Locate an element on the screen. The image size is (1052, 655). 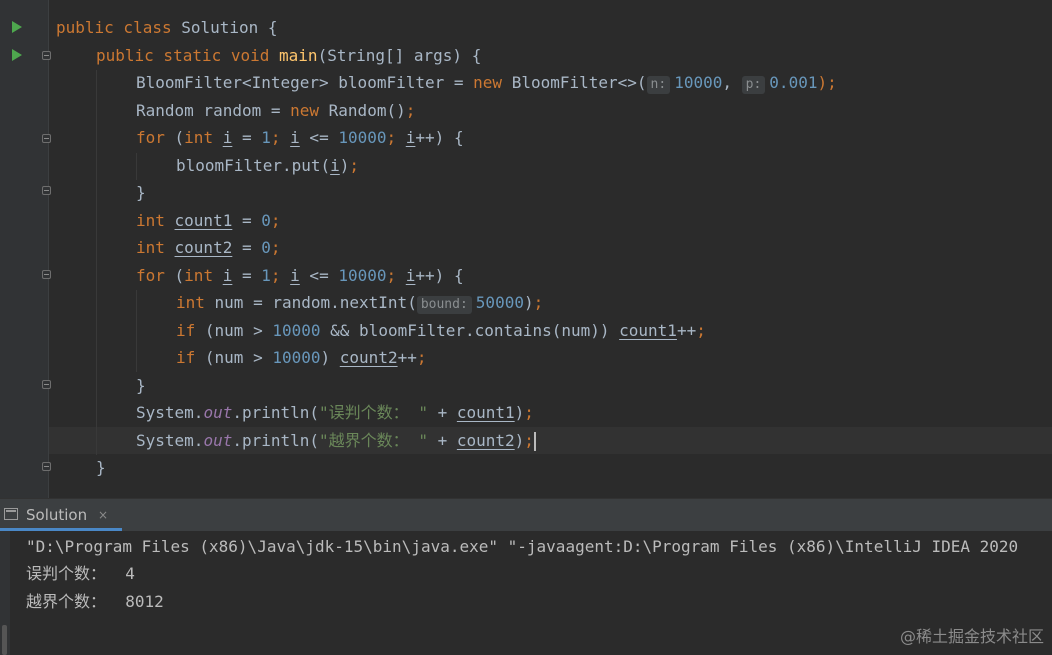
code-line-2: public static void main(String[] args) { is located at coordinates (288, 55).